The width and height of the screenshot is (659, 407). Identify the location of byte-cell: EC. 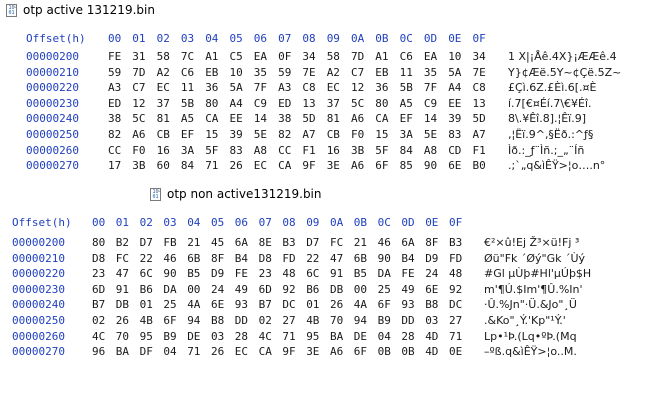
(241, 351).